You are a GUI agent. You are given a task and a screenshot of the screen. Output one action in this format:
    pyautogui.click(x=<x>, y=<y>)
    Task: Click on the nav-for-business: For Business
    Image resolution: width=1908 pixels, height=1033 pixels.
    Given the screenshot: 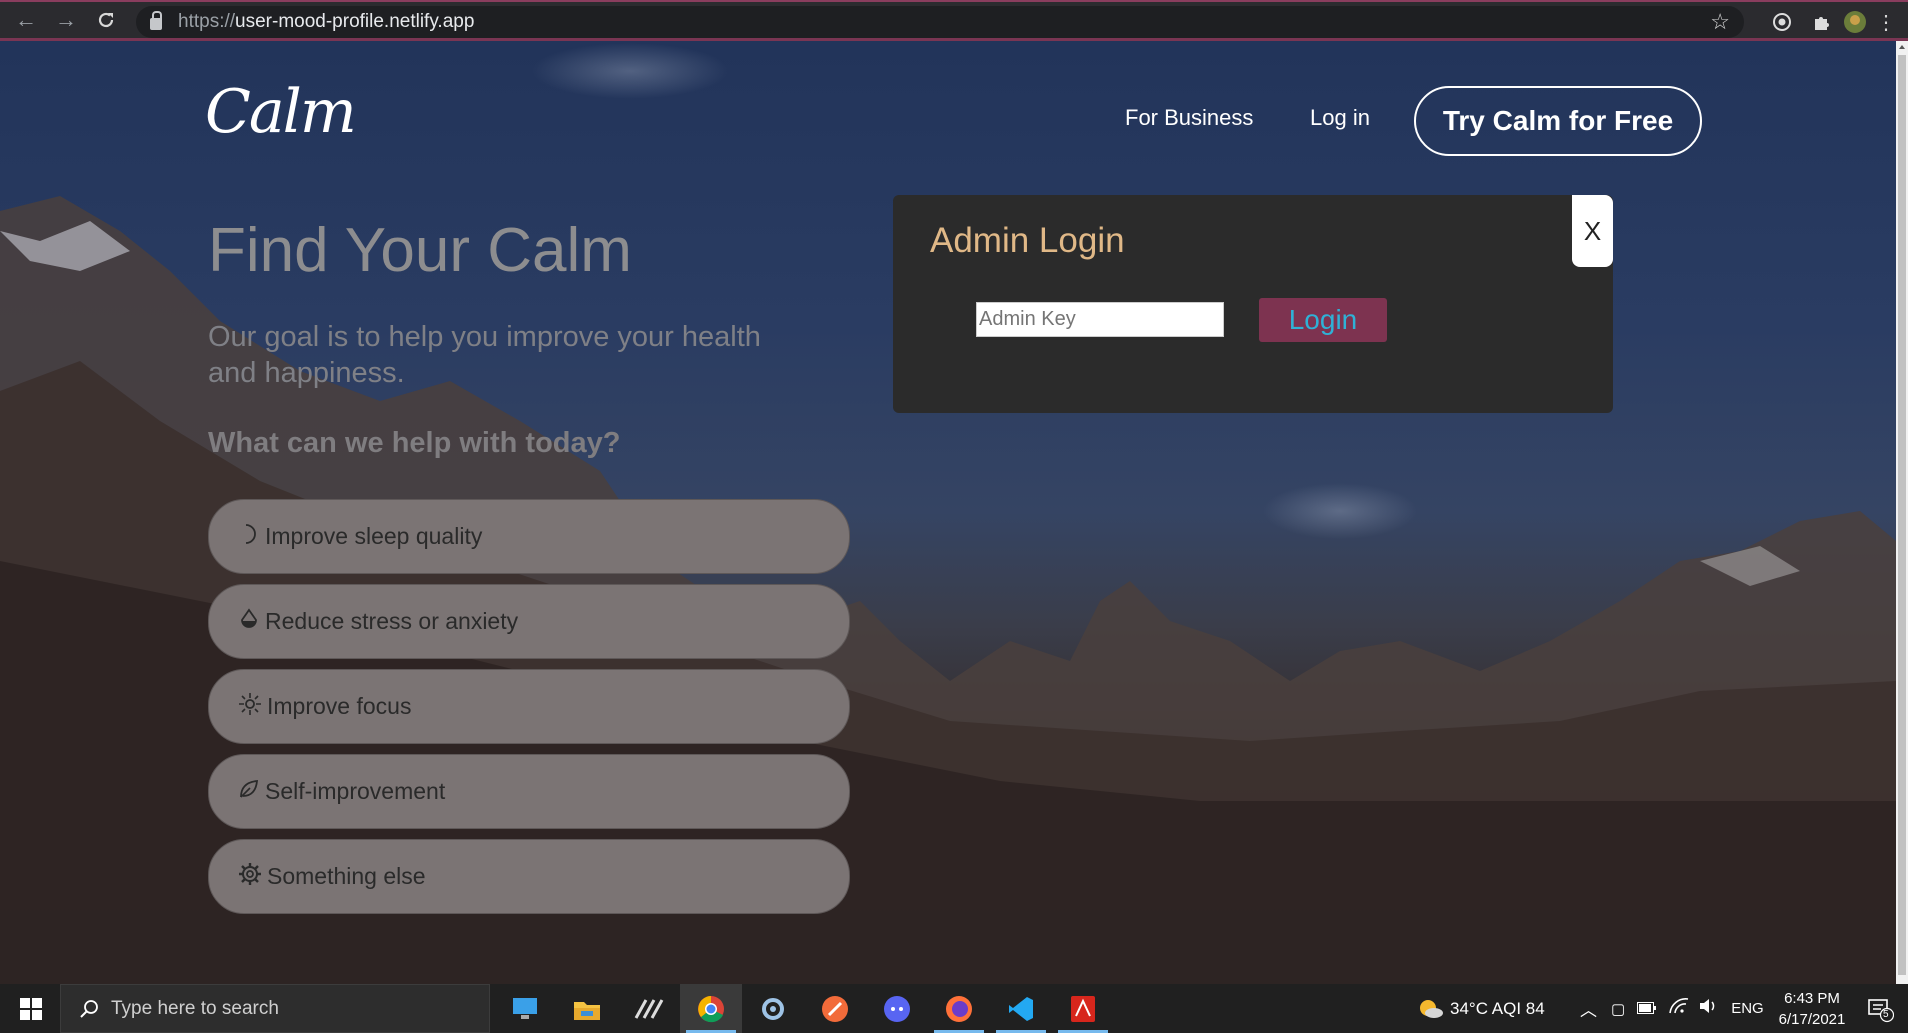 What is the action you would take?
    pyautogui.click(x=1189, y=118)
    